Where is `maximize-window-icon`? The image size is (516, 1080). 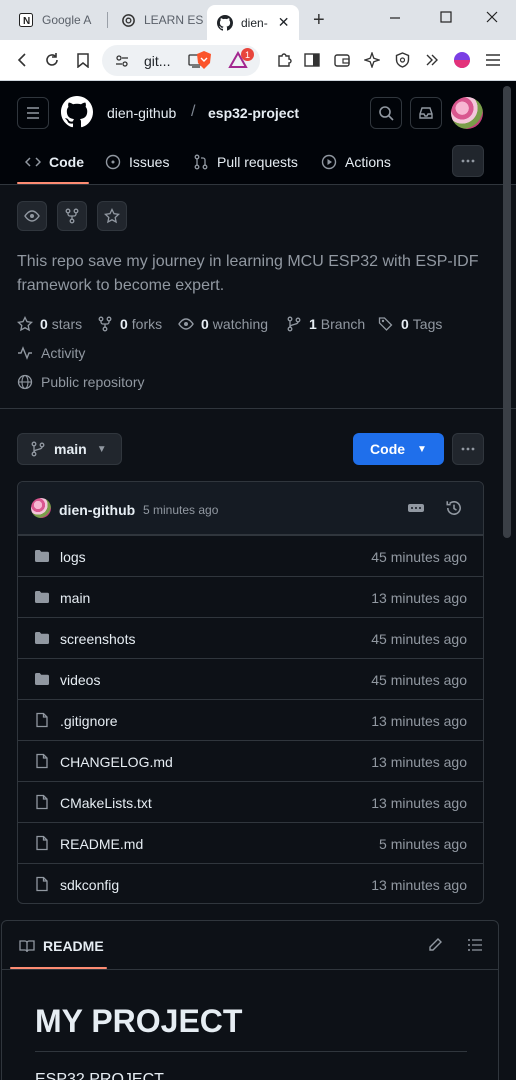
maximize-window-icon is located at coordinates (446, 18).